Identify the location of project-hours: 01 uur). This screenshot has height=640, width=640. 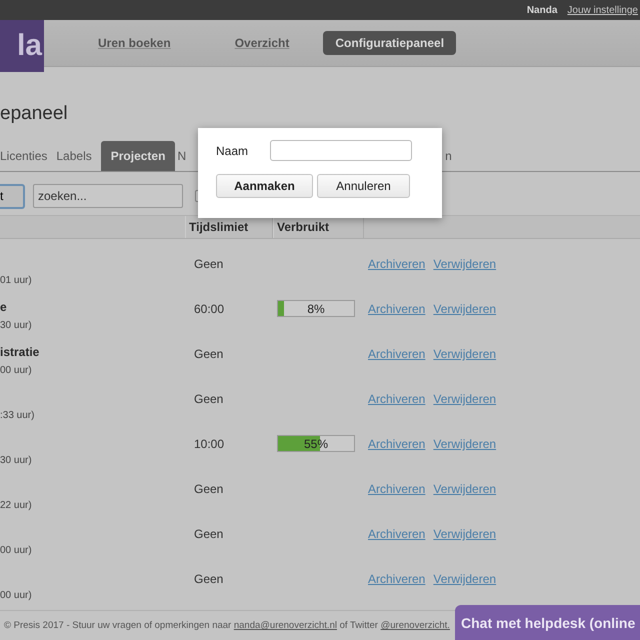
(16, 280).